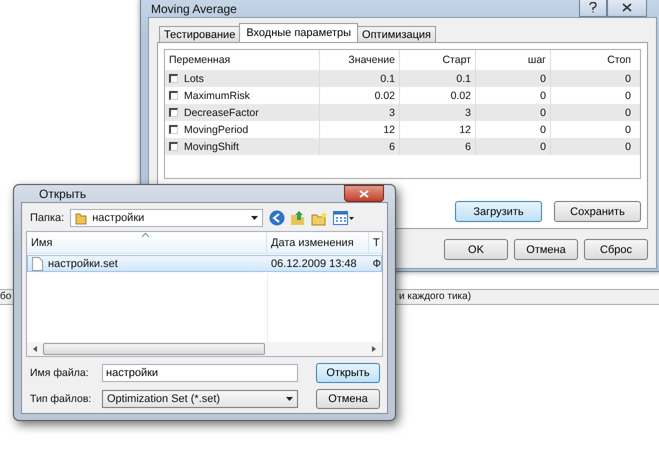 This screenshot has width=659, height=450. I want to click on table-cell: DecreaseFactor, so click(221, 112).